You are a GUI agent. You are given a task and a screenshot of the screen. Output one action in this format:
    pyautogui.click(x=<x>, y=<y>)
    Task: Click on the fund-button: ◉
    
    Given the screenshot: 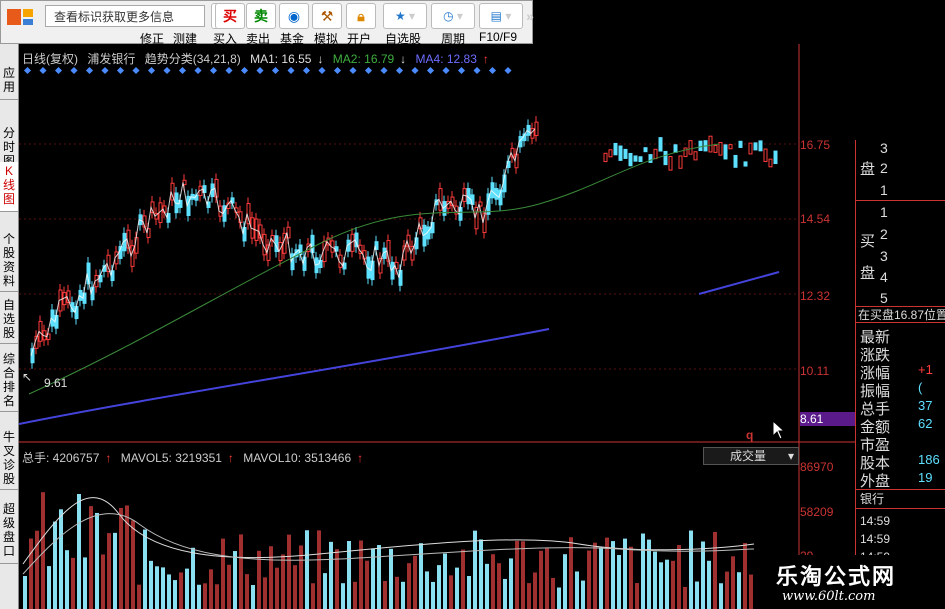 What is the action you would take?
    pyautogui.click(x=294, y=16)
    